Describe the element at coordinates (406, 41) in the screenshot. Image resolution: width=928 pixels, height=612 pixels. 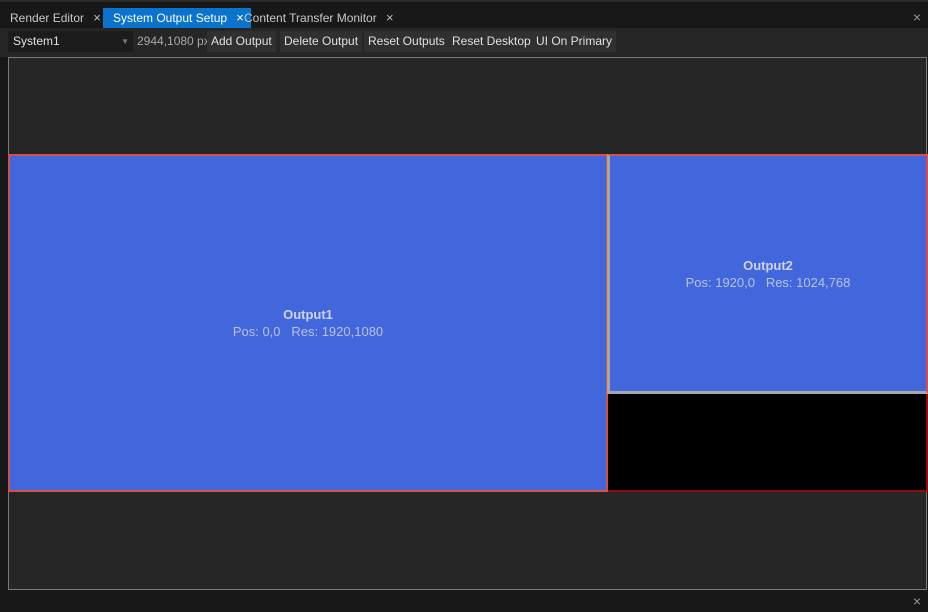
I see `reset-outputs-button: Reset Outputs` at that location.